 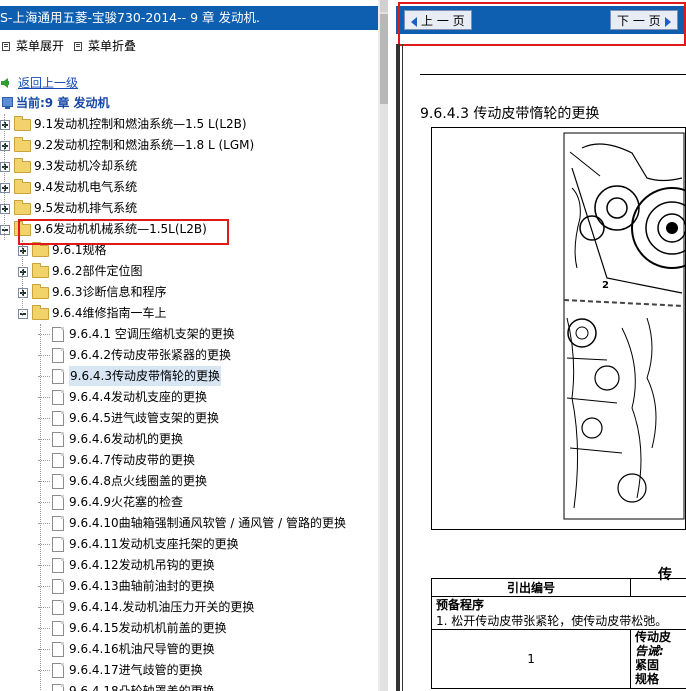 What do you see at coordinates (189, 187) in the screenshot?
I see `tree-folder-item: 9.4发动机电气系统` at bounding box center [189, 187].